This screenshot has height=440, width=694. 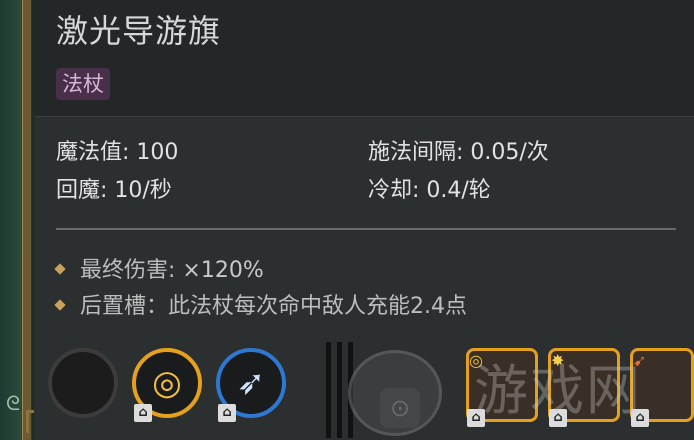 I want to click on spiral-ornament-icon: ᘓ, so click(x=13, y=403).